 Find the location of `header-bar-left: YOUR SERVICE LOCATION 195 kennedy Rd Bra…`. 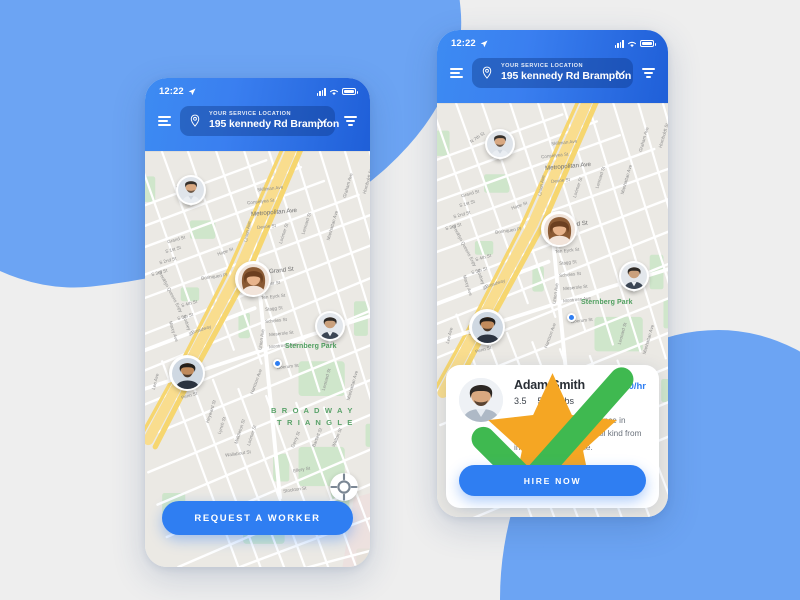

header-bar-left: YOUR SERVICE LOCATION 195 kennedy Rd Bra… is located at coordinates (257, 125).